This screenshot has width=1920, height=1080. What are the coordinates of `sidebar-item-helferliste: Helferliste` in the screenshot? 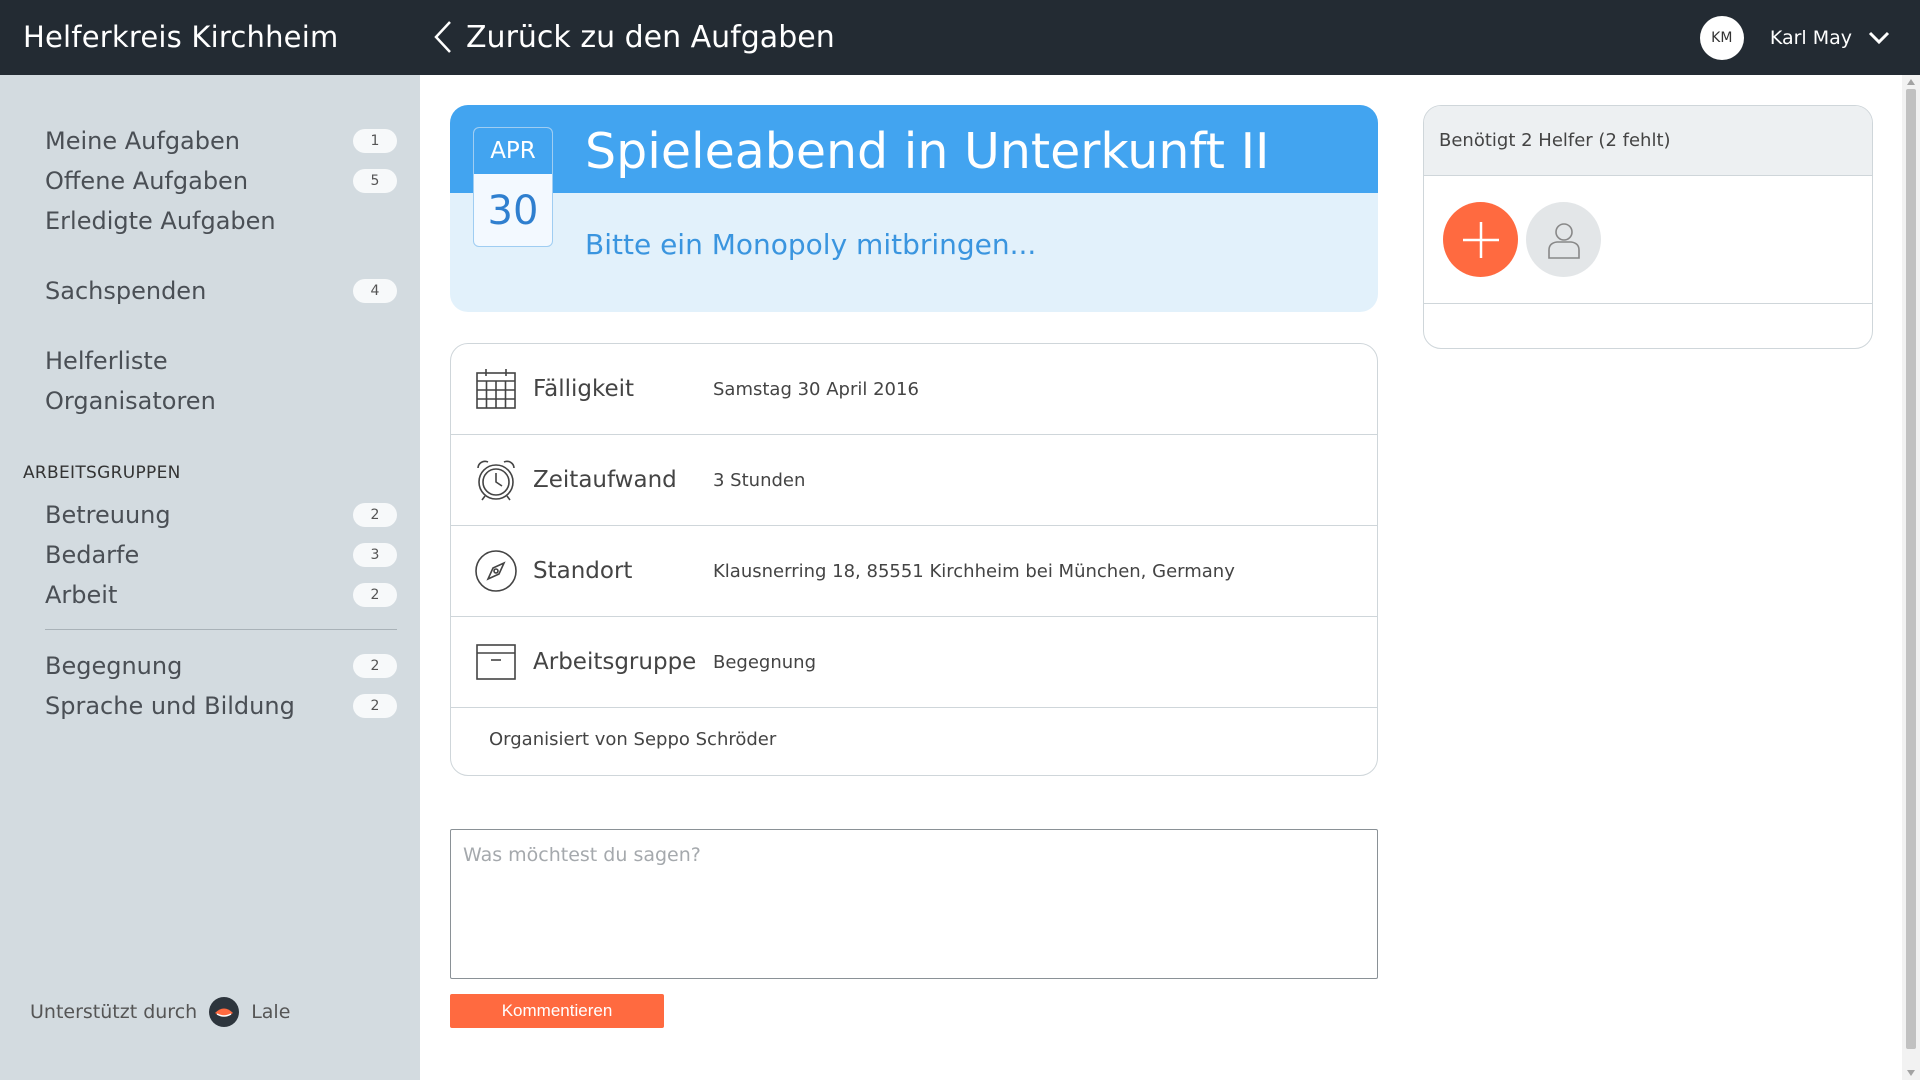 It's located at (221, 361).